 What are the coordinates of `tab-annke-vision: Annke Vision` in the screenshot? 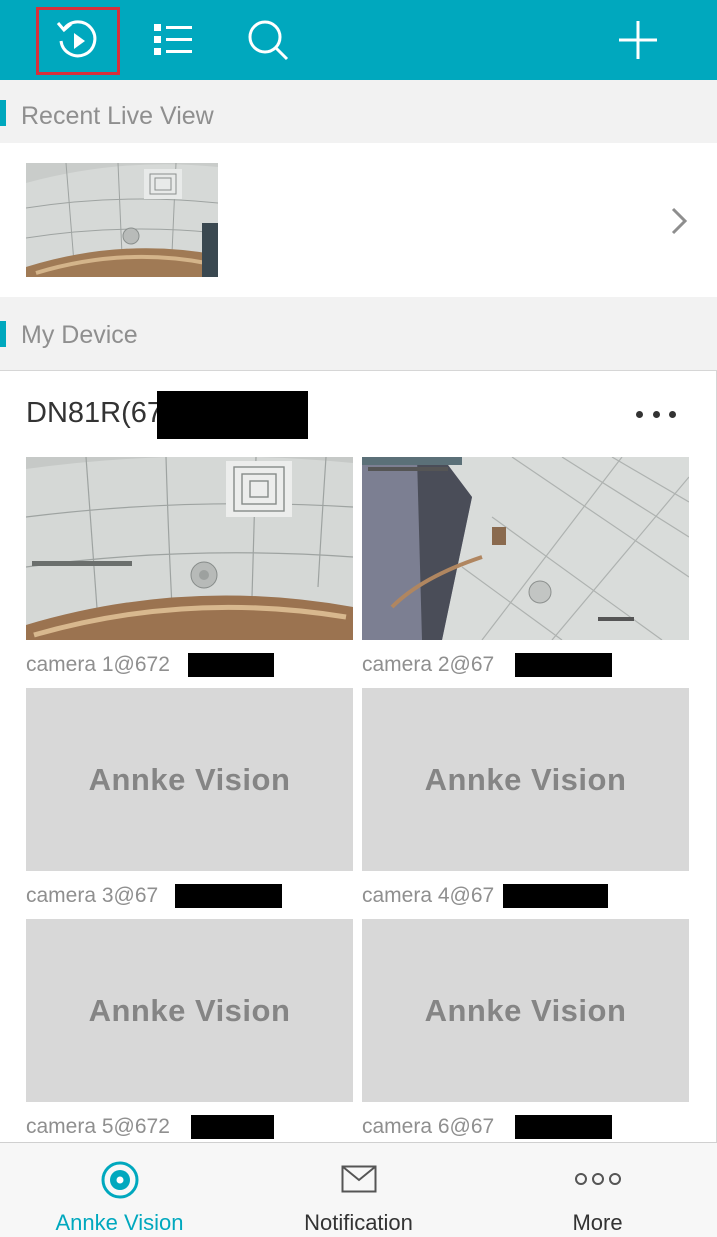 It's located at (119, 1190).